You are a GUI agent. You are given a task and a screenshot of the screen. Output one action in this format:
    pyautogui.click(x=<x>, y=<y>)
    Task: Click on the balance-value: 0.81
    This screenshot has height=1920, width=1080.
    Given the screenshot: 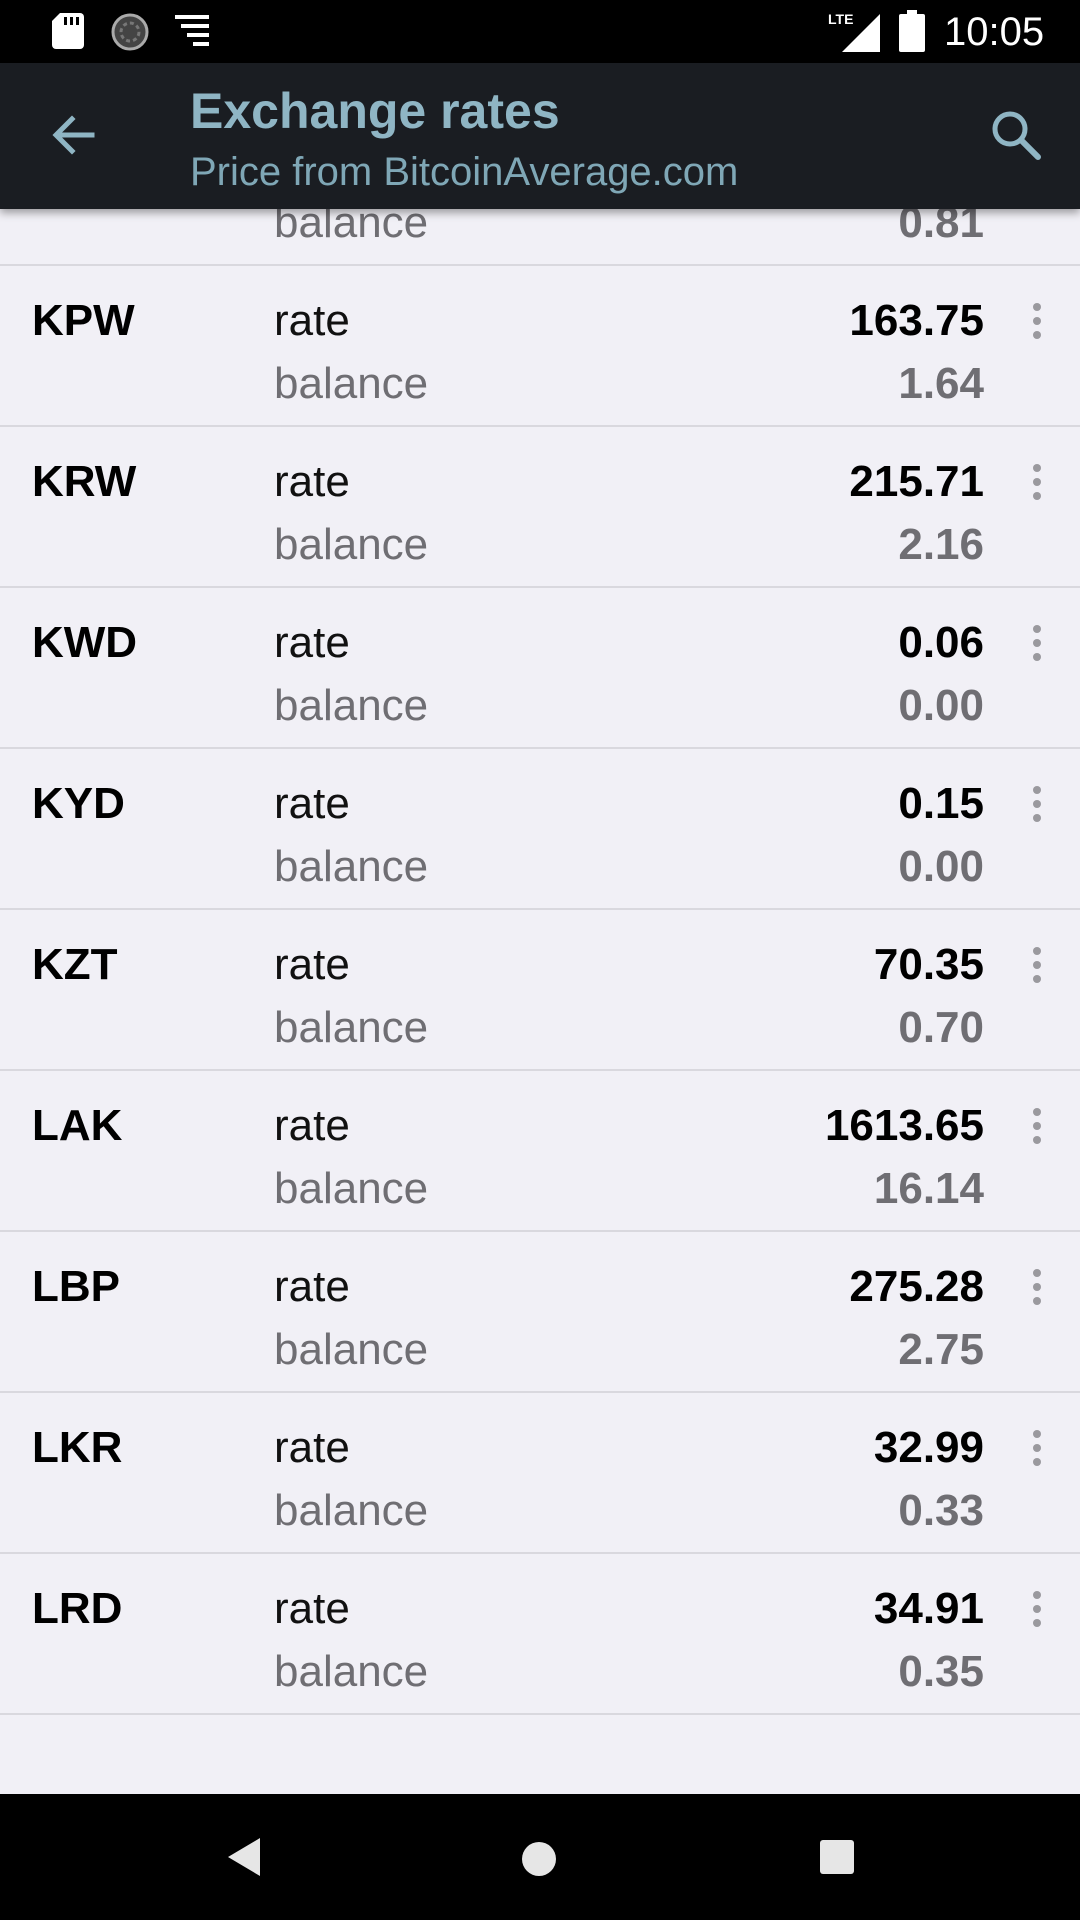 What is the action you would take?
    pyautogui.click(x=941, y=228)
    